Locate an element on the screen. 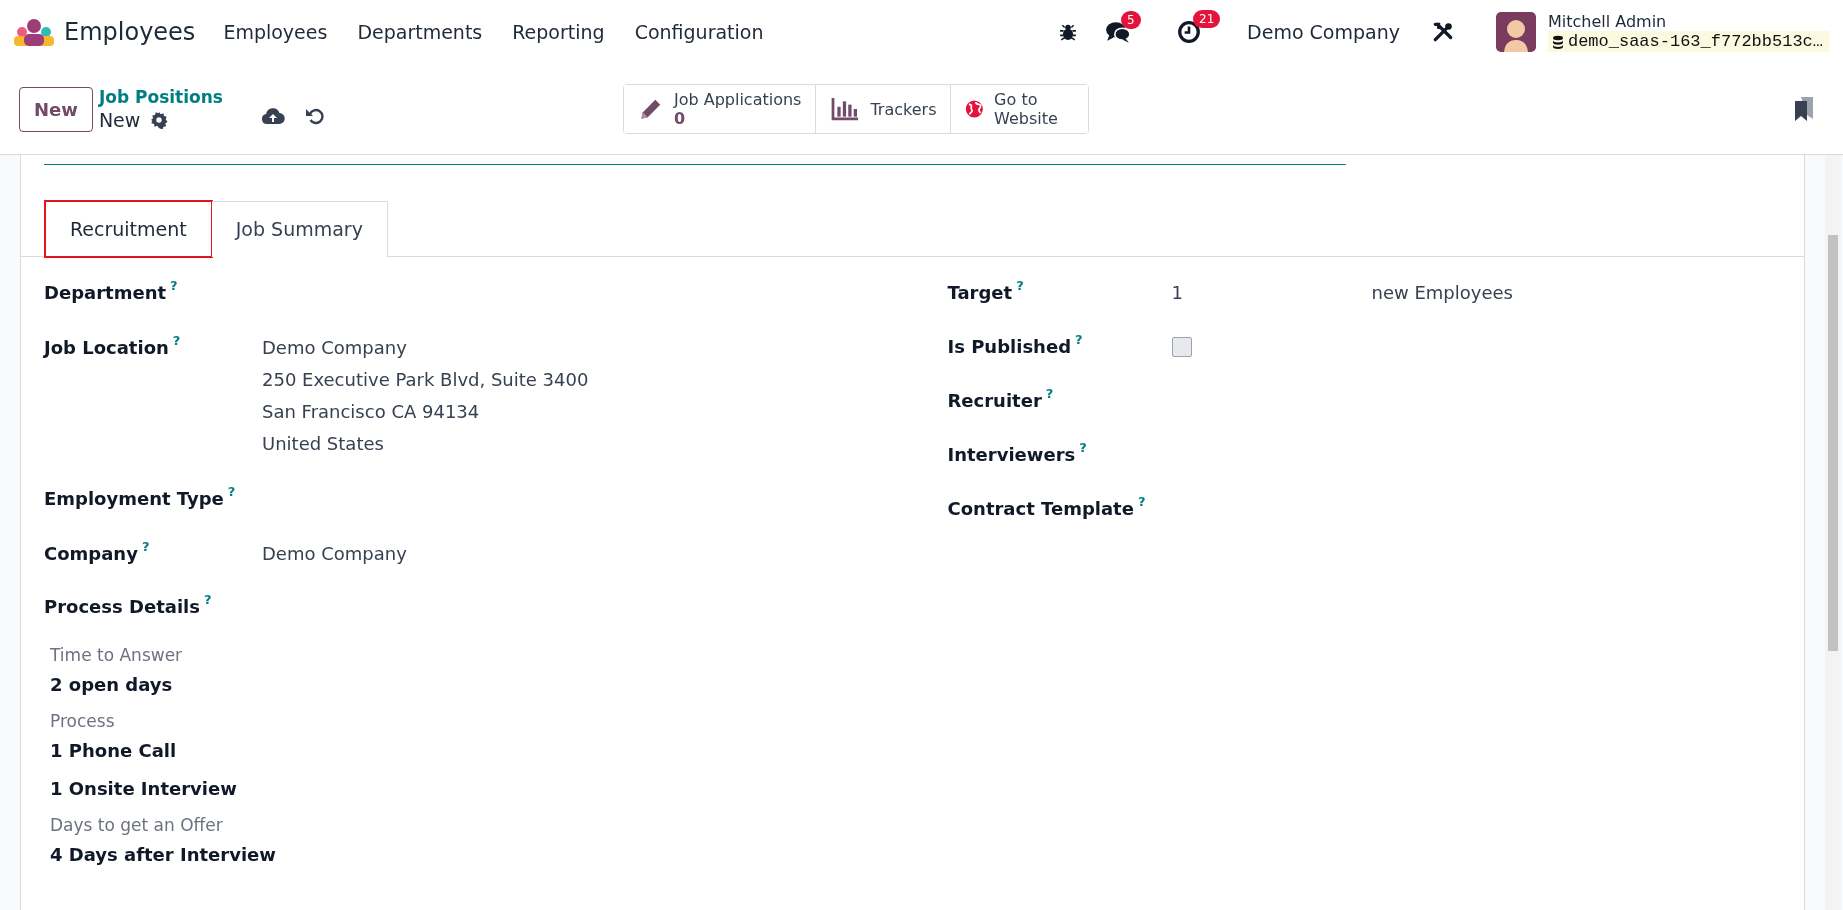 This screenshot has height=910, width=1843. published-checkbox is located at coordinates (1181, 347).